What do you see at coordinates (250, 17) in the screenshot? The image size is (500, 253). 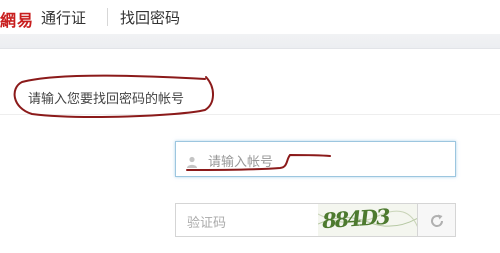 I see `top-header: 網易 通行证 找回密码` at bounding box center [250, 17].